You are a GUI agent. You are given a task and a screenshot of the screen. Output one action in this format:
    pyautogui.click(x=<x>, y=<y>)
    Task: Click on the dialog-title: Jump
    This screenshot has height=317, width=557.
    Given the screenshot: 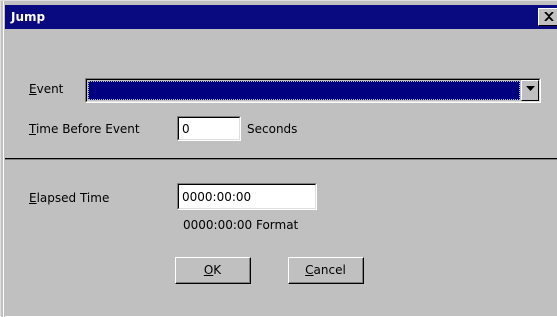 What is the action you would take?
    pyautogui.click(x=28, y=17)
    